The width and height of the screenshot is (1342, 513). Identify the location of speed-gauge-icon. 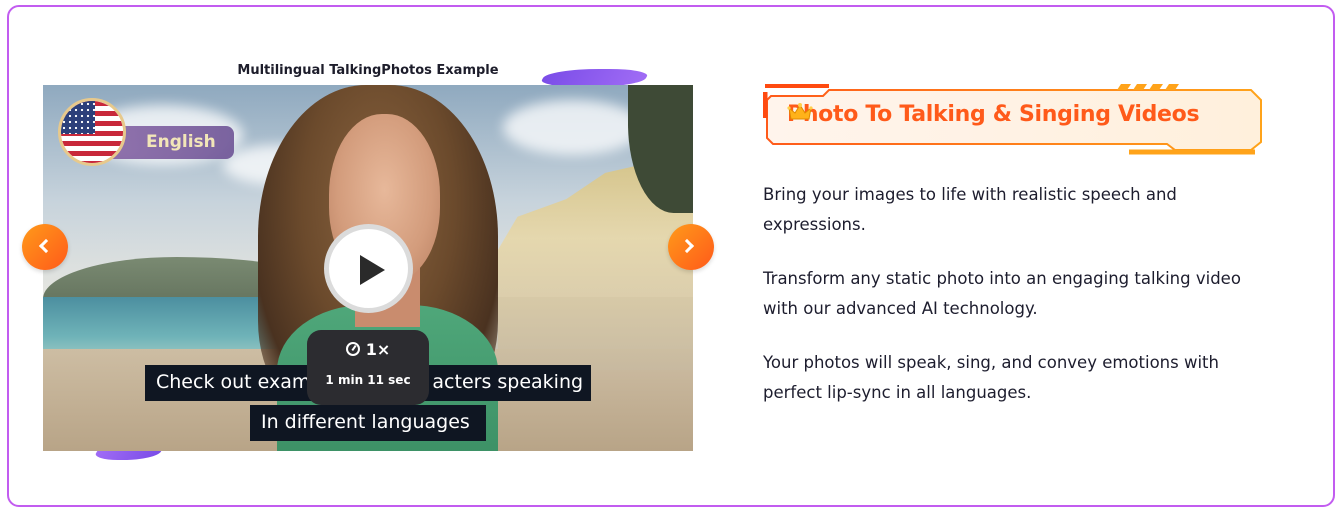
(352, 349).